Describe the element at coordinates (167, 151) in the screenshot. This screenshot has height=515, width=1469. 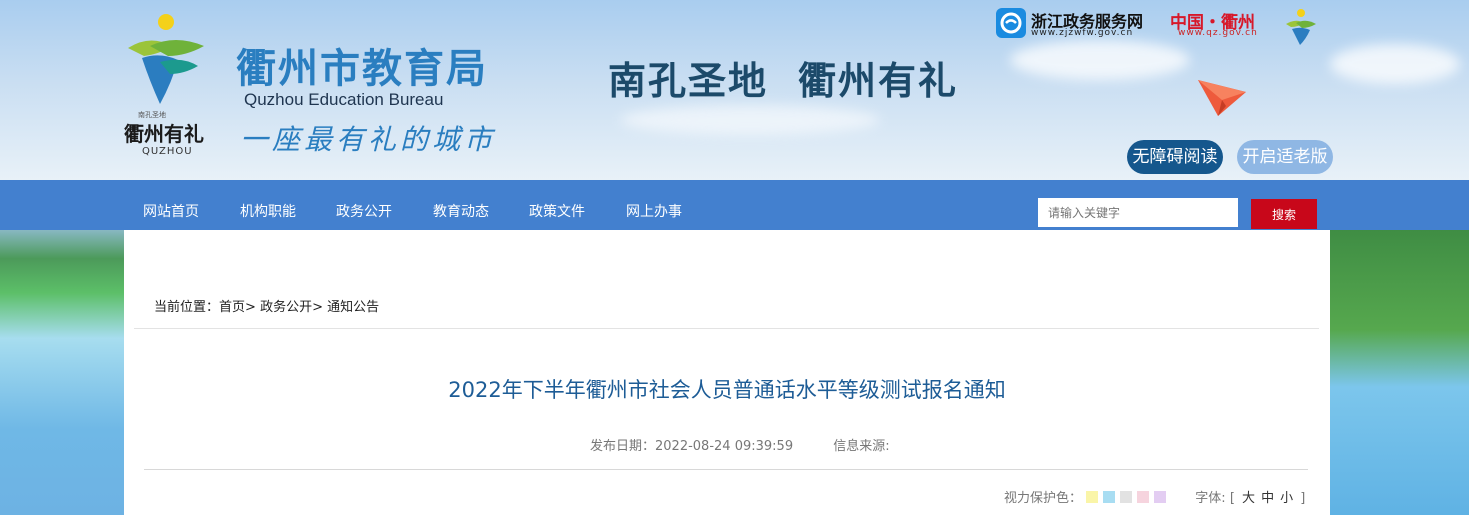
I see `city-logo-en: QUZHOU` at that location.